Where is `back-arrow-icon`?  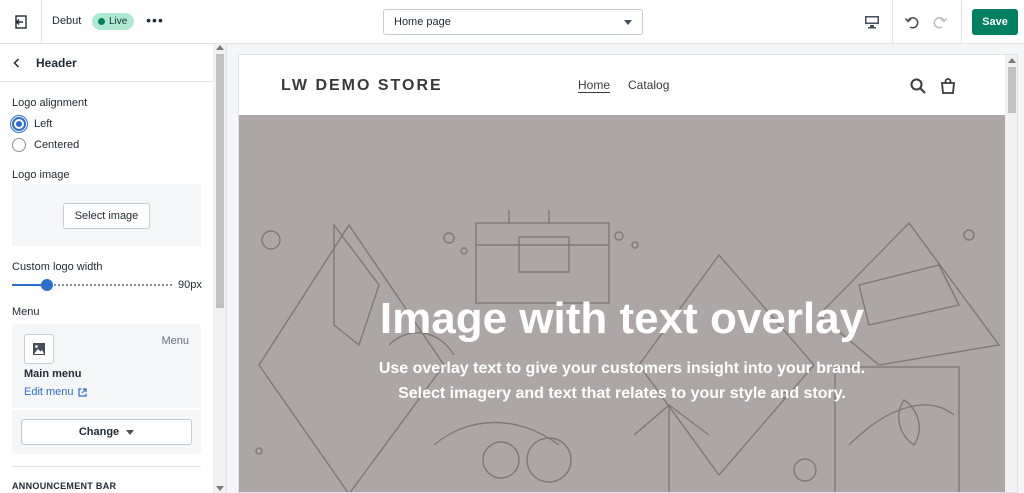 back-arrow-icon is located at coordinates (17, 62).